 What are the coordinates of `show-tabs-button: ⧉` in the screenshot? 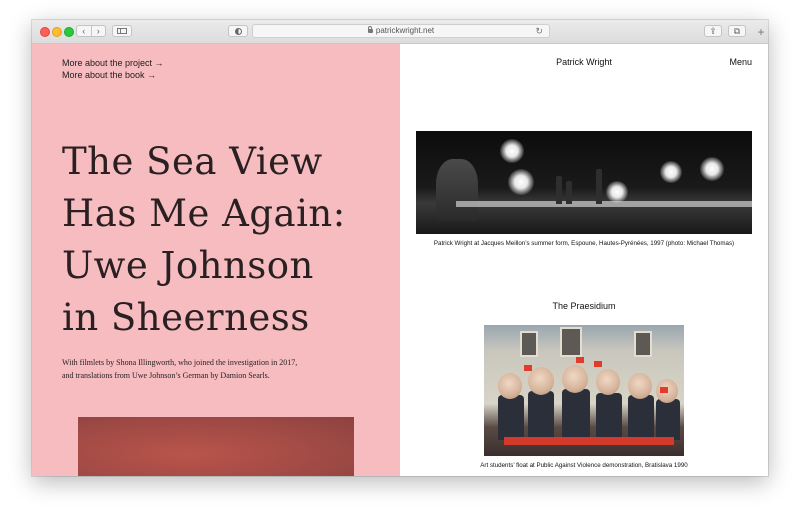 It's located at (737, 31).